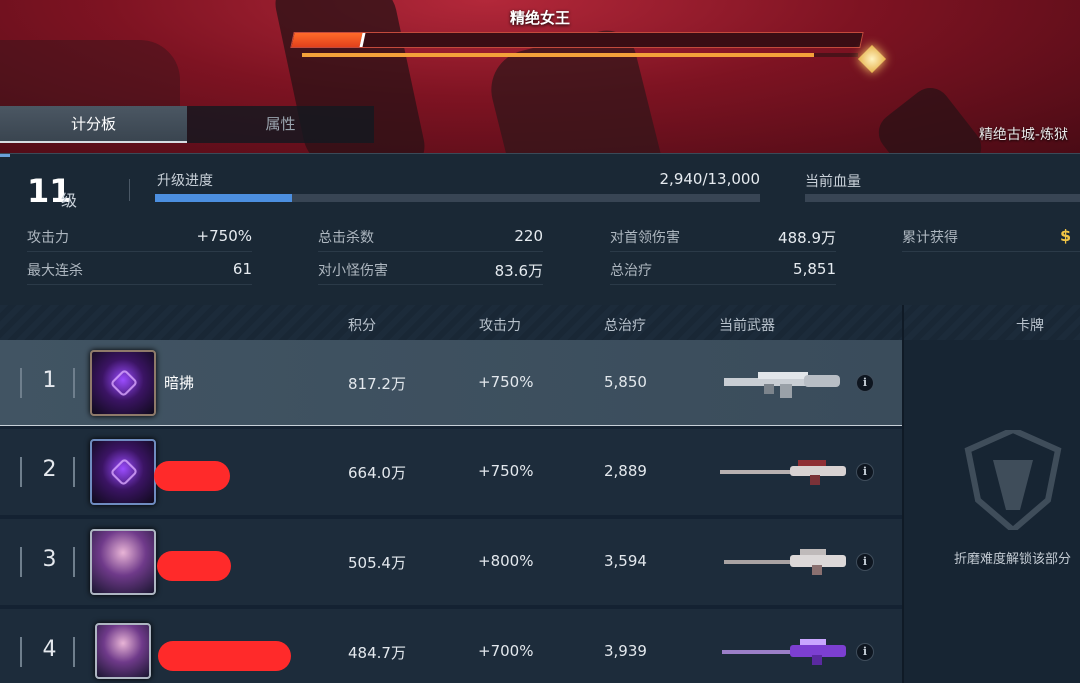  What do you see at coordinates (631, 271) in the screenshot?
I see `stat-label: 总治疗` at bounding box center [631, 271].